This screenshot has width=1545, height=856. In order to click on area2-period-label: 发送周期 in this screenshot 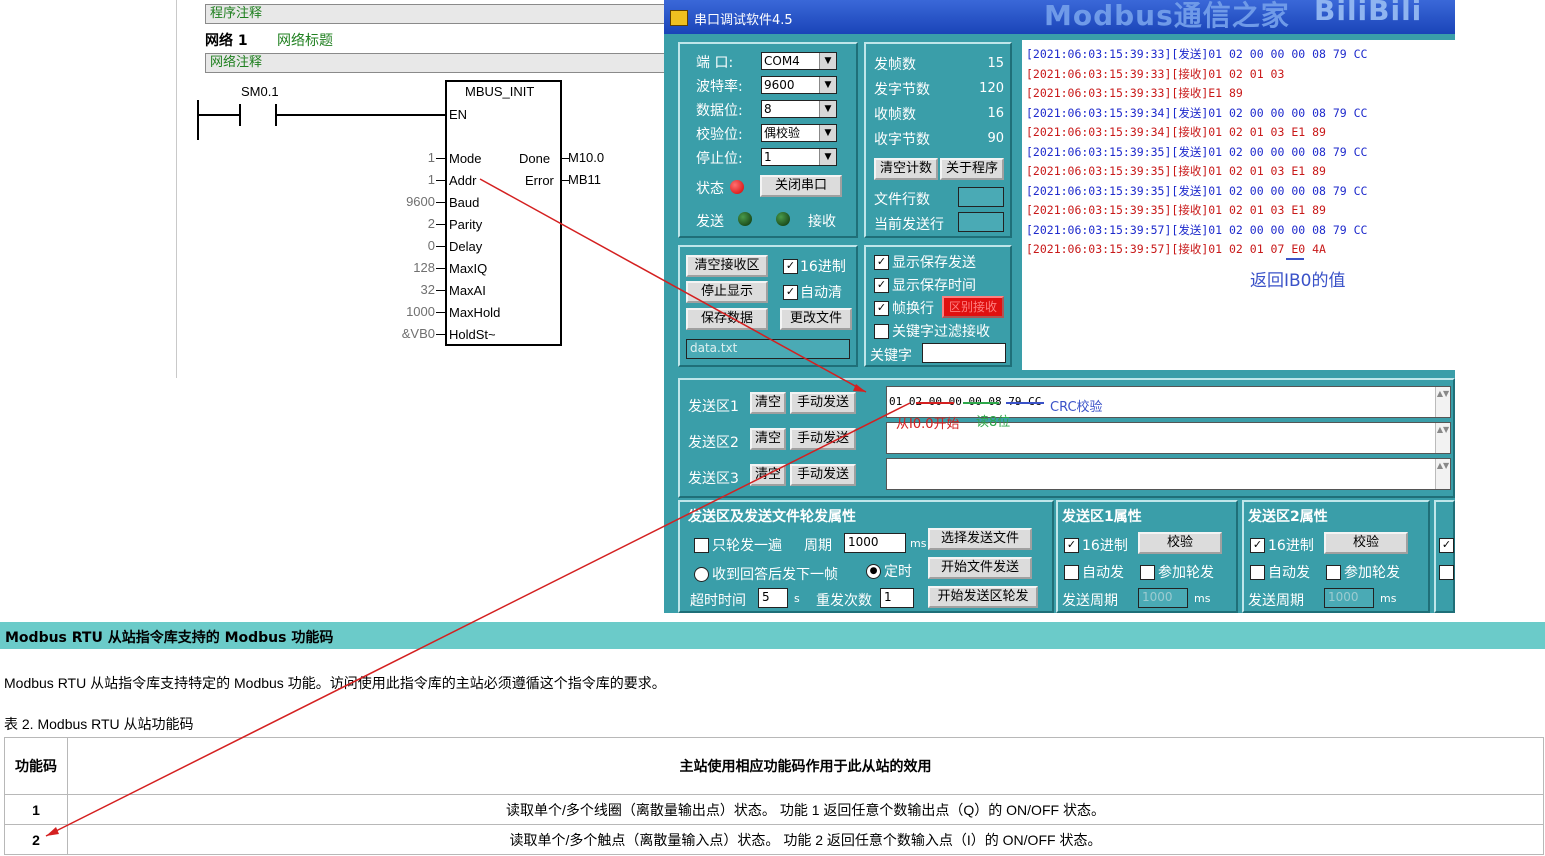, I will do `click(1276, 601)`.